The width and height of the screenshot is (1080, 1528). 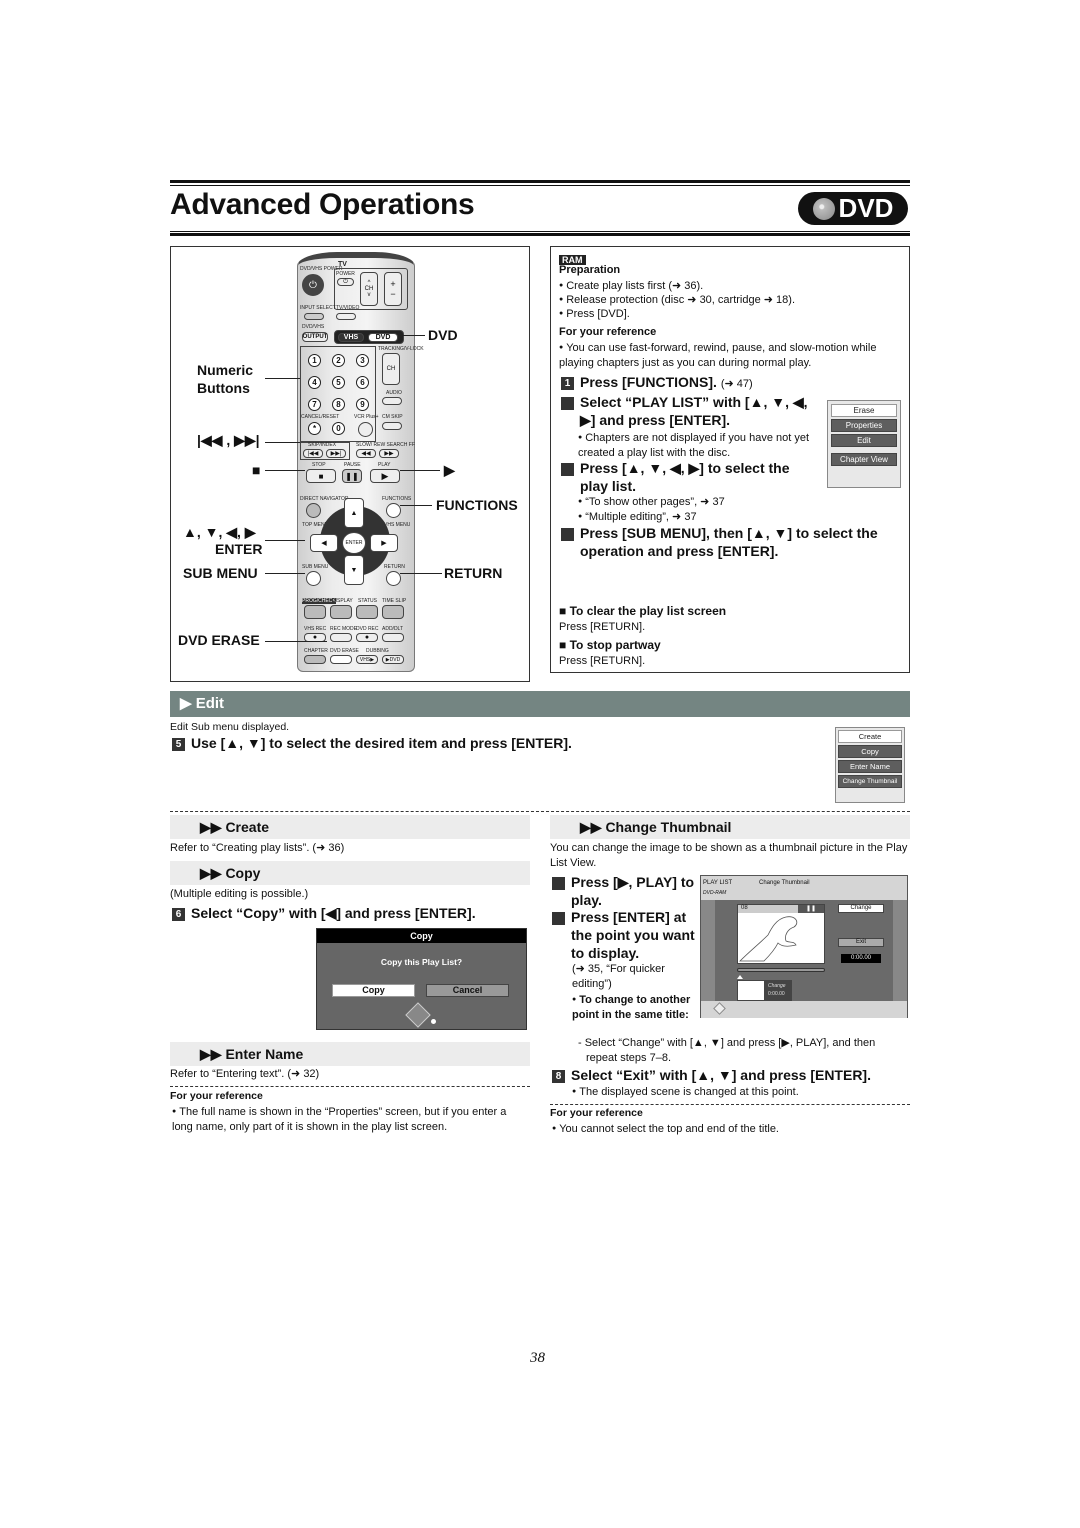 I want to click on thumbnail-time: 0:00.00, so click(x=776, y=994).